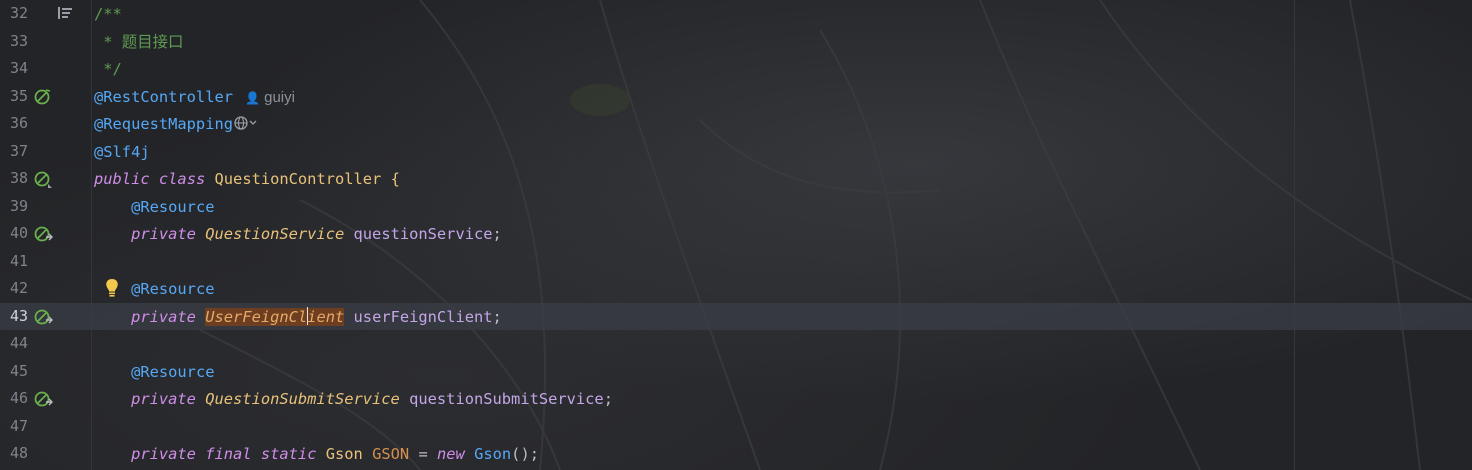 Image resolution: width=1472 pixels, height=470 pixels. Describe the element at coordinates (14, 233) in the screenshot. I see `line-number: 40` at that location.